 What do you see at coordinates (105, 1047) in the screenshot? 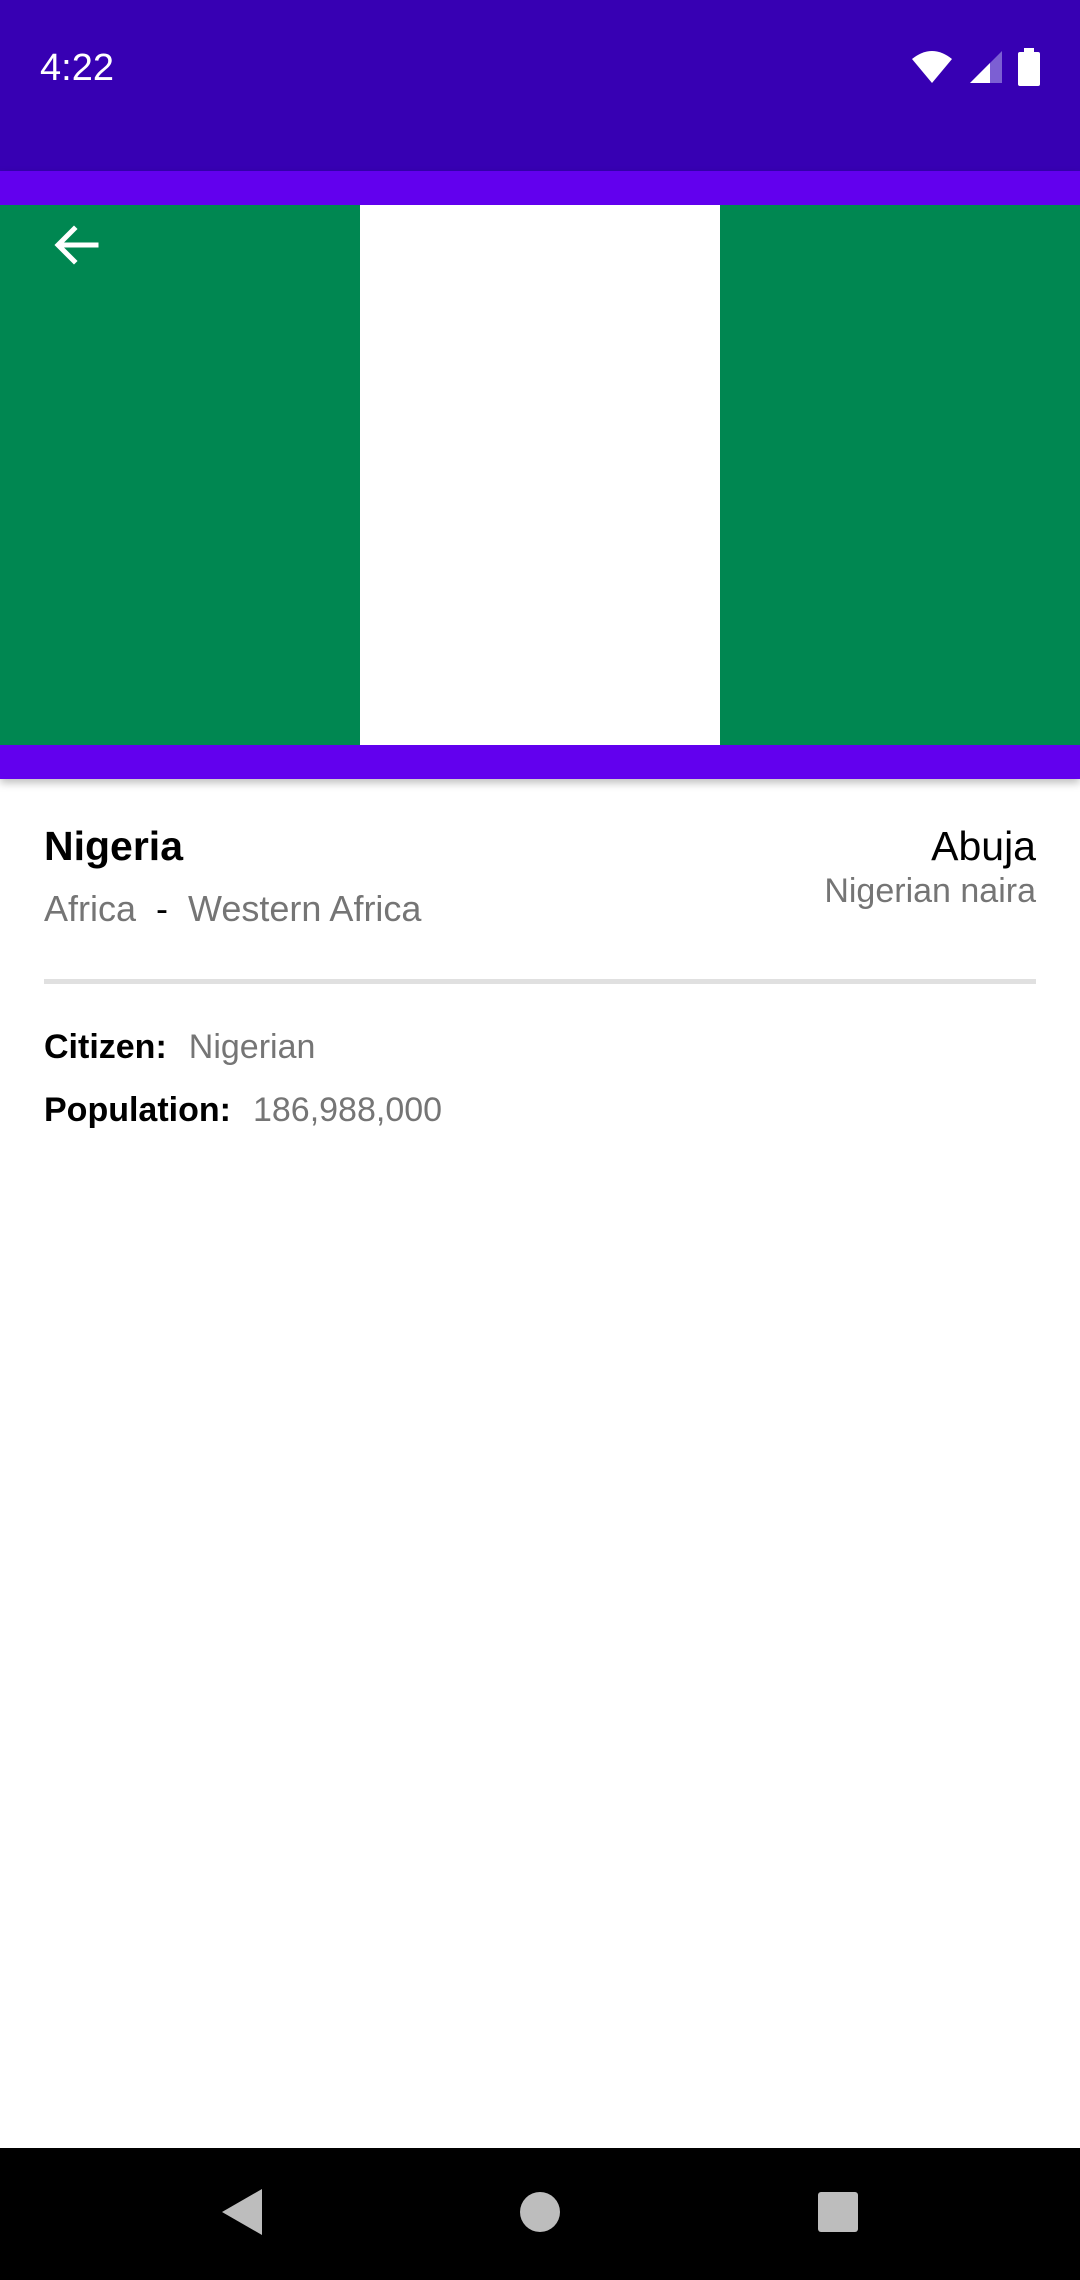
I see `citizen-label: Citizen:` at bounding box center [105, 1047].